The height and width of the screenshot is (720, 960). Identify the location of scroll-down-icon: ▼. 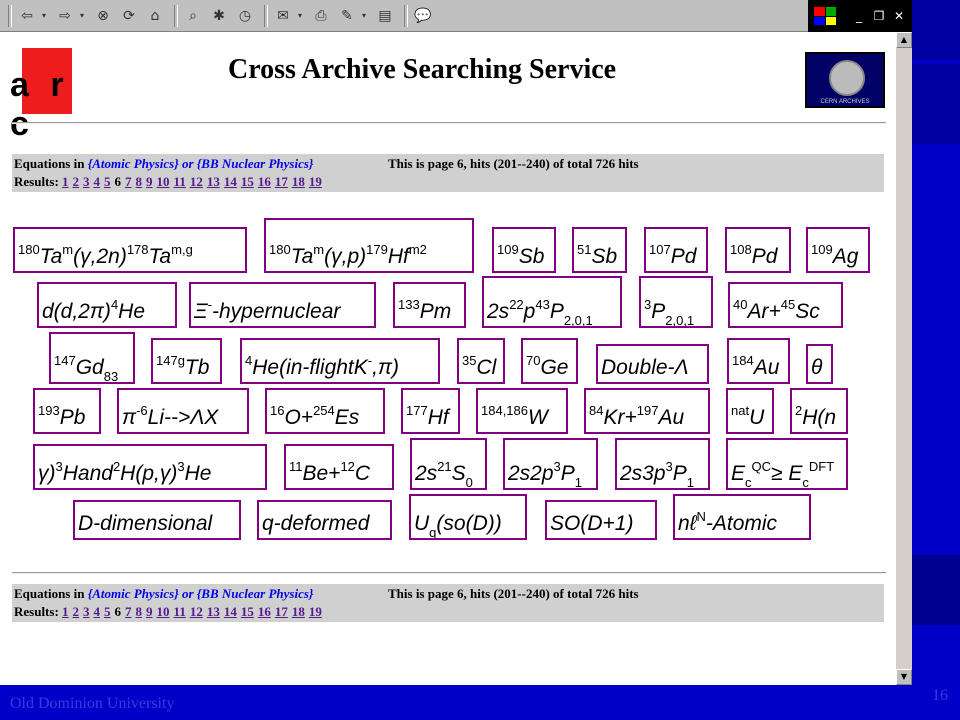
(904, 677).